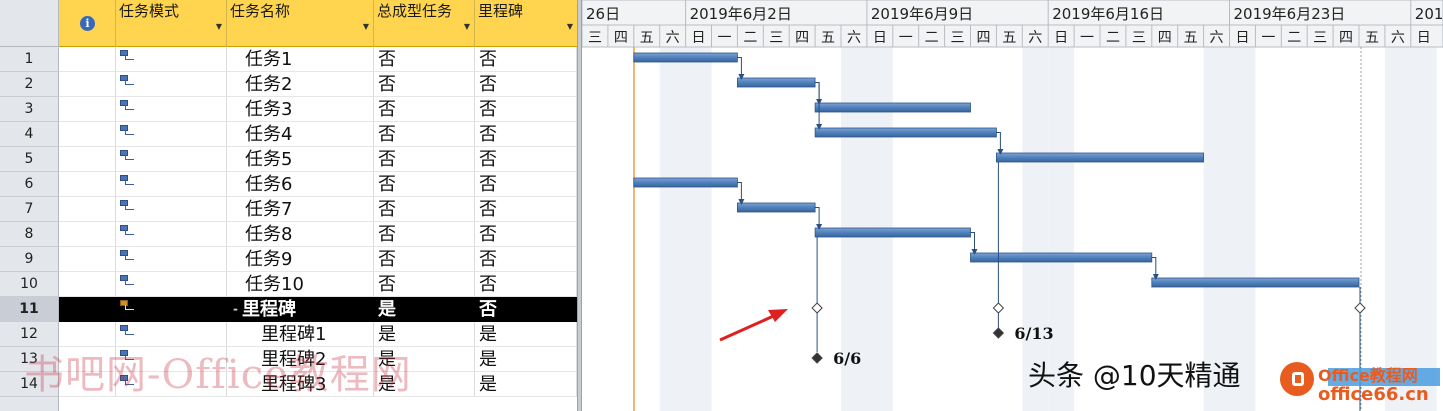 This screenshot has width=1443, height=411. Describe the element at coordinates (424, 359) in the screenshot. I see `summary-value-cell: 是` at that location.